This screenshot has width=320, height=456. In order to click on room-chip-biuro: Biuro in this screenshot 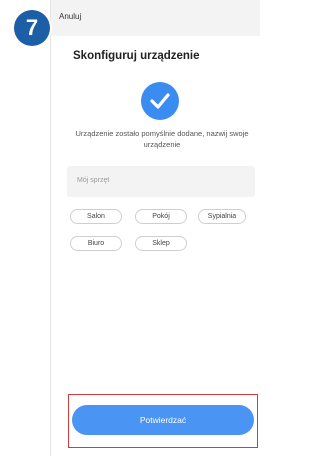, I will do `click(96, 243)`.